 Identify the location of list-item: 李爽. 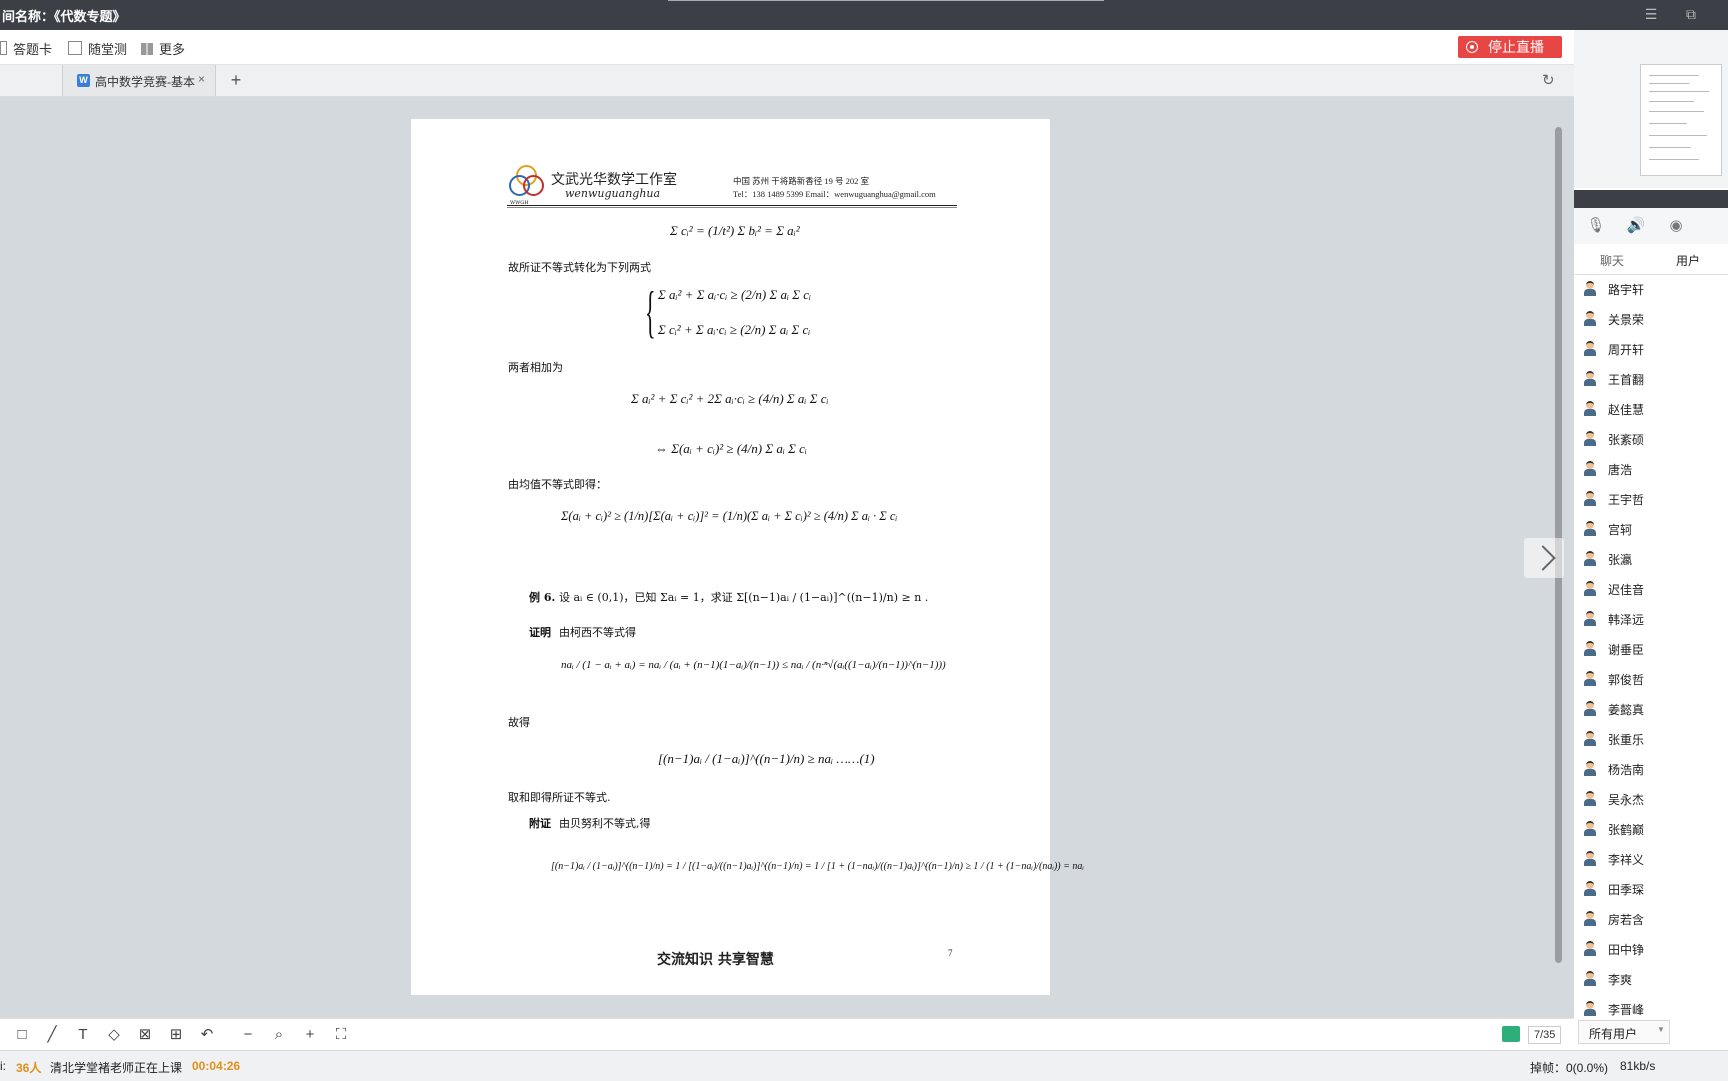
(1651, 979).